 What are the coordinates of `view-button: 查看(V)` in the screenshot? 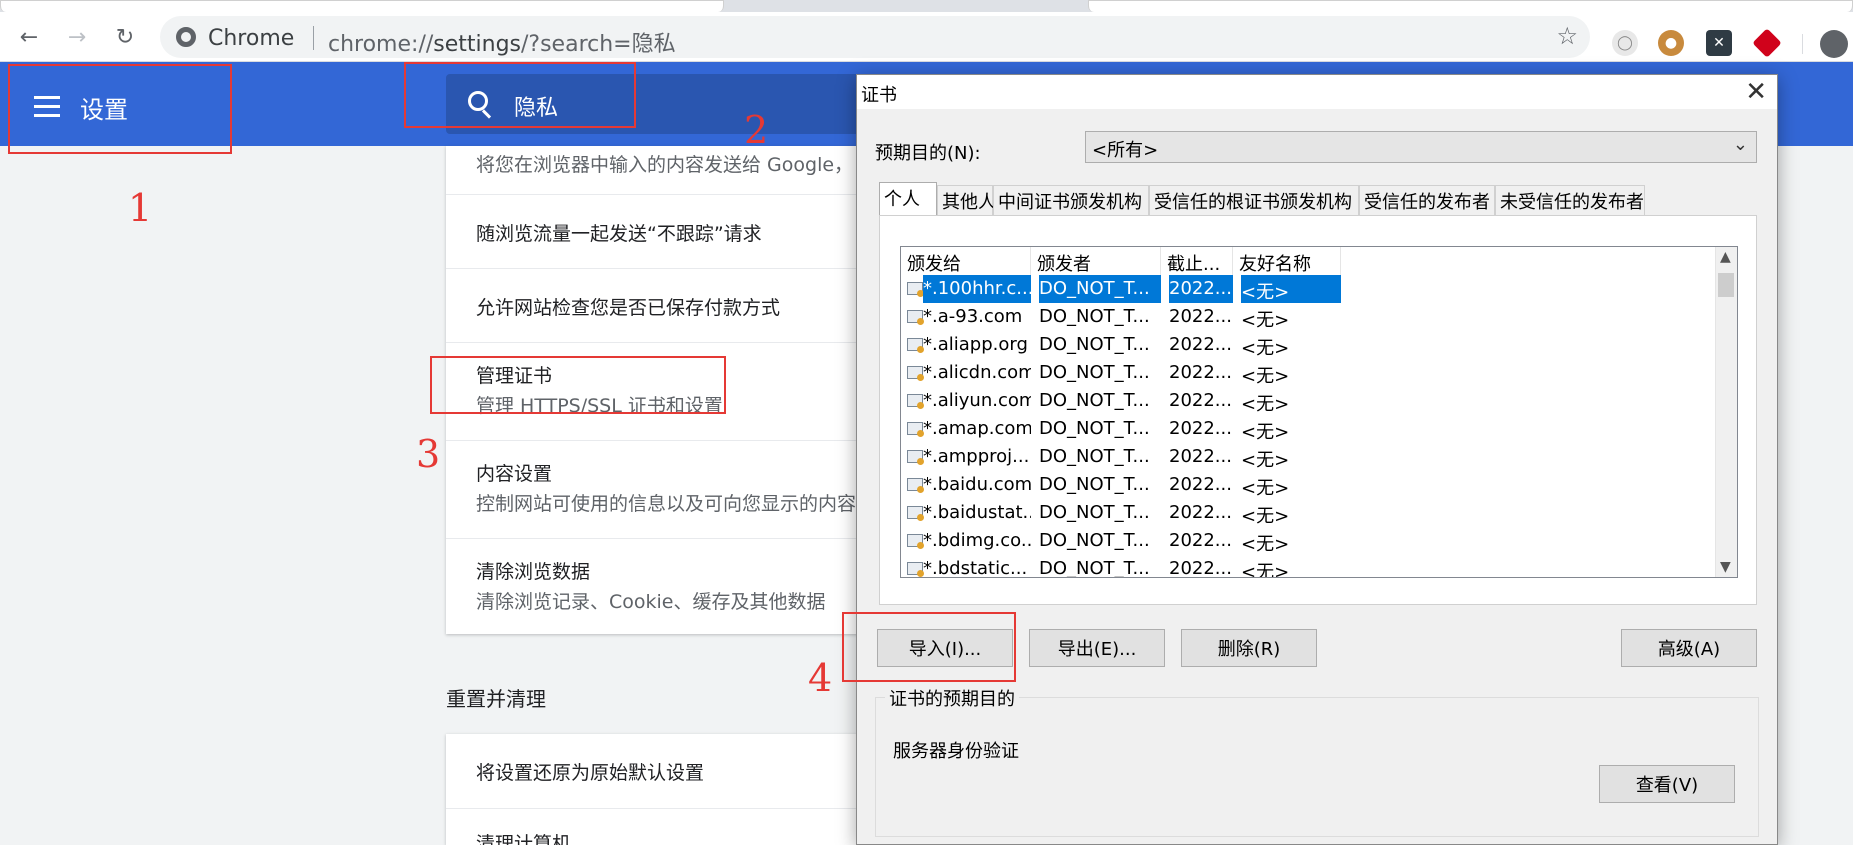 It's located at (1667, 784).